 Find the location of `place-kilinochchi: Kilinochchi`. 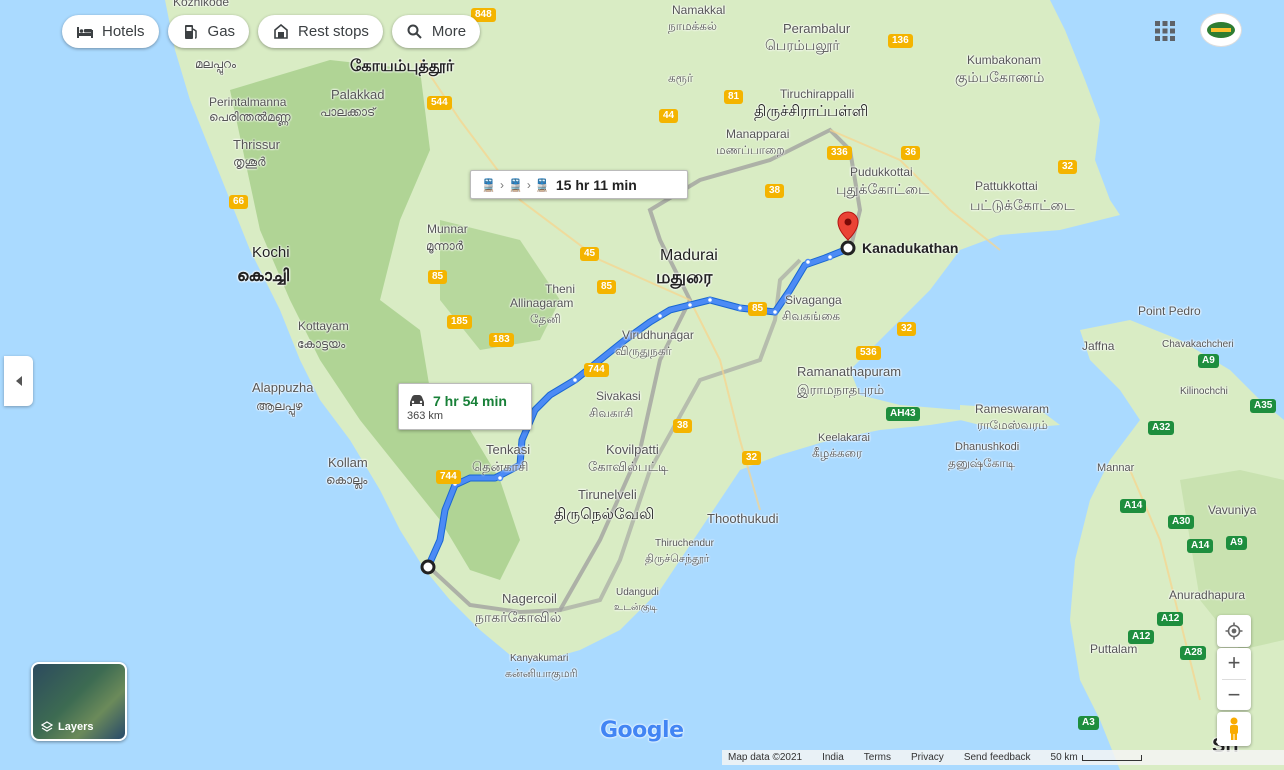

place-kilinochchi: Kilinochchi is located at coordinates (1204, 391).